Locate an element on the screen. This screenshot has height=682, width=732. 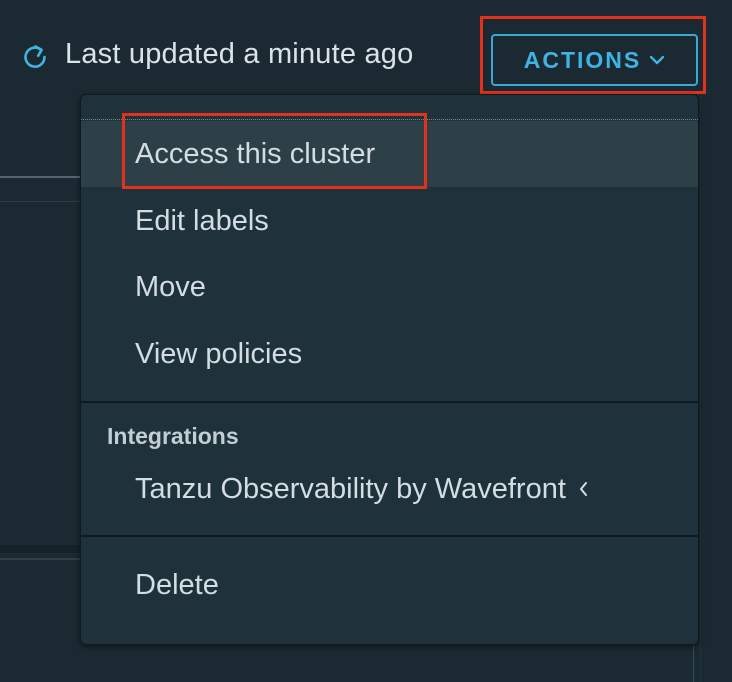
integrations-section-header: Integrations is located at coordinates (173, 436).